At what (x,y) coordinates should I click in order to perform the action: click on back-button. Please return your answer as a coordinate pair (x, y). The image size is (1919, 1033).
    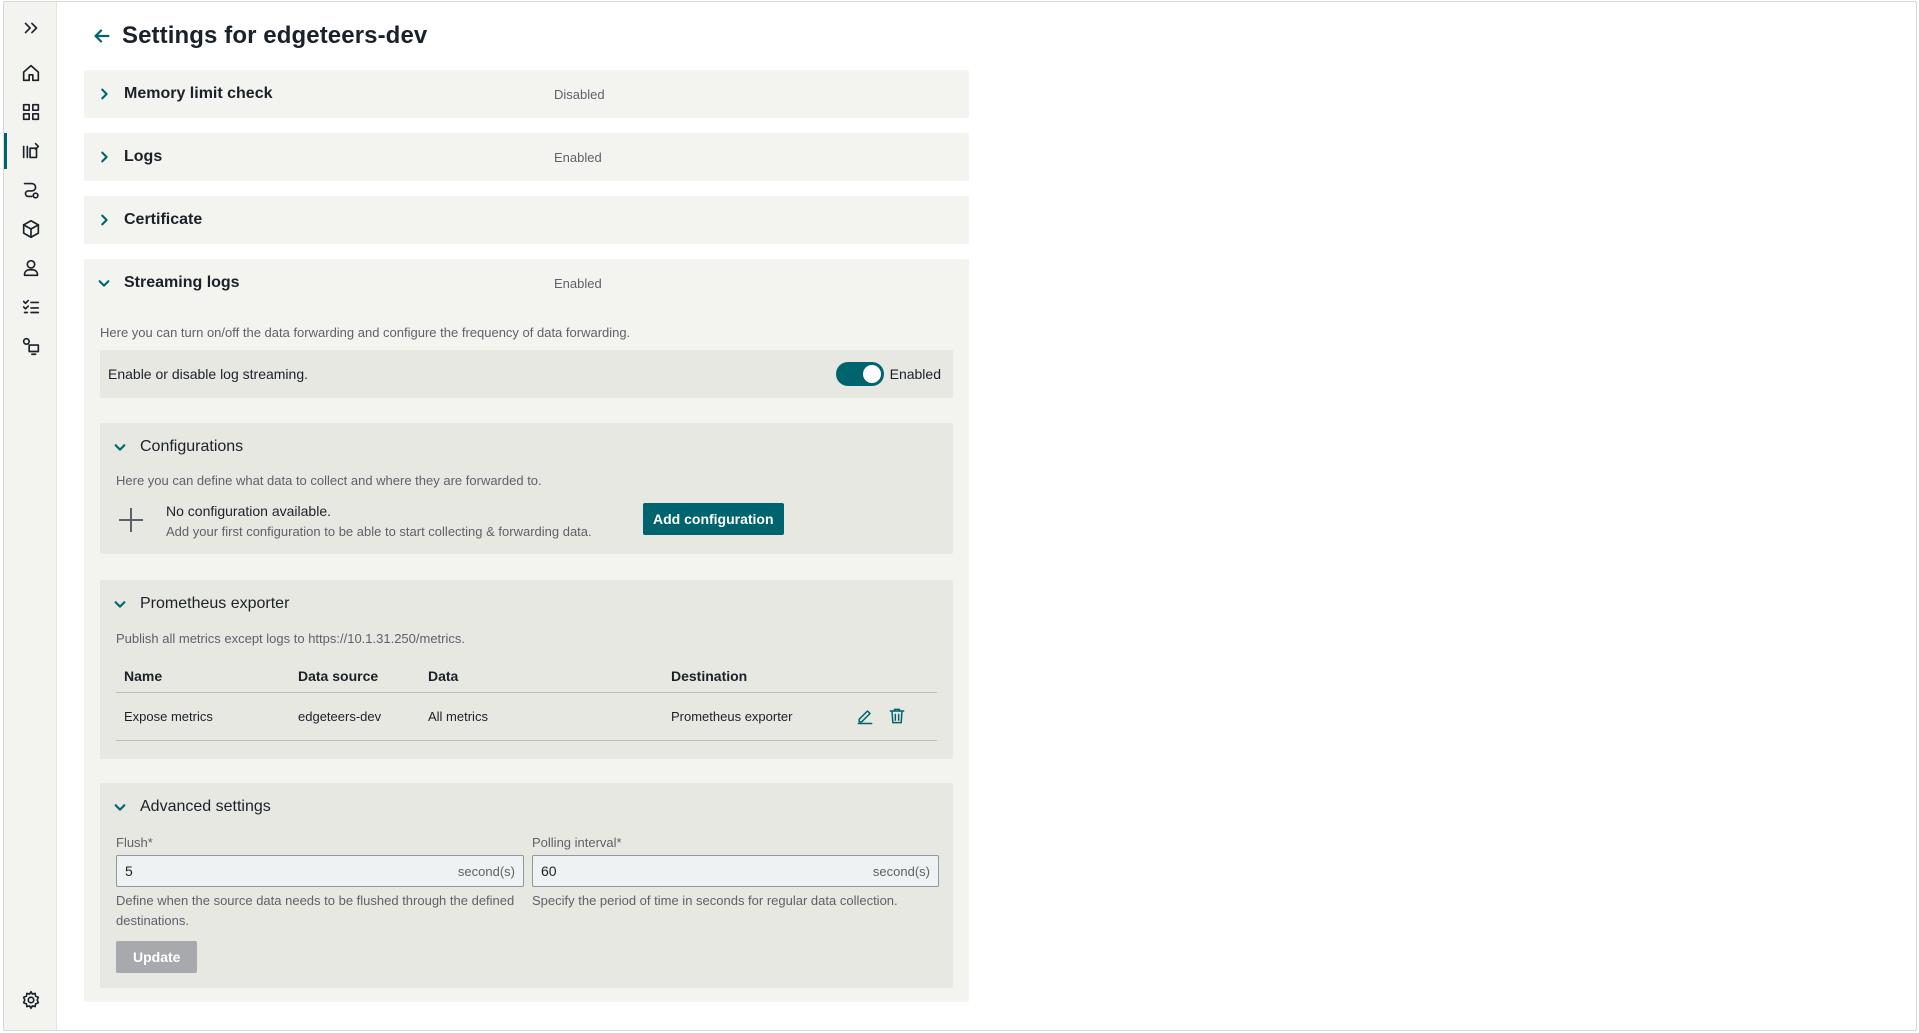
    Looking at the image, I should click on (102, 36).